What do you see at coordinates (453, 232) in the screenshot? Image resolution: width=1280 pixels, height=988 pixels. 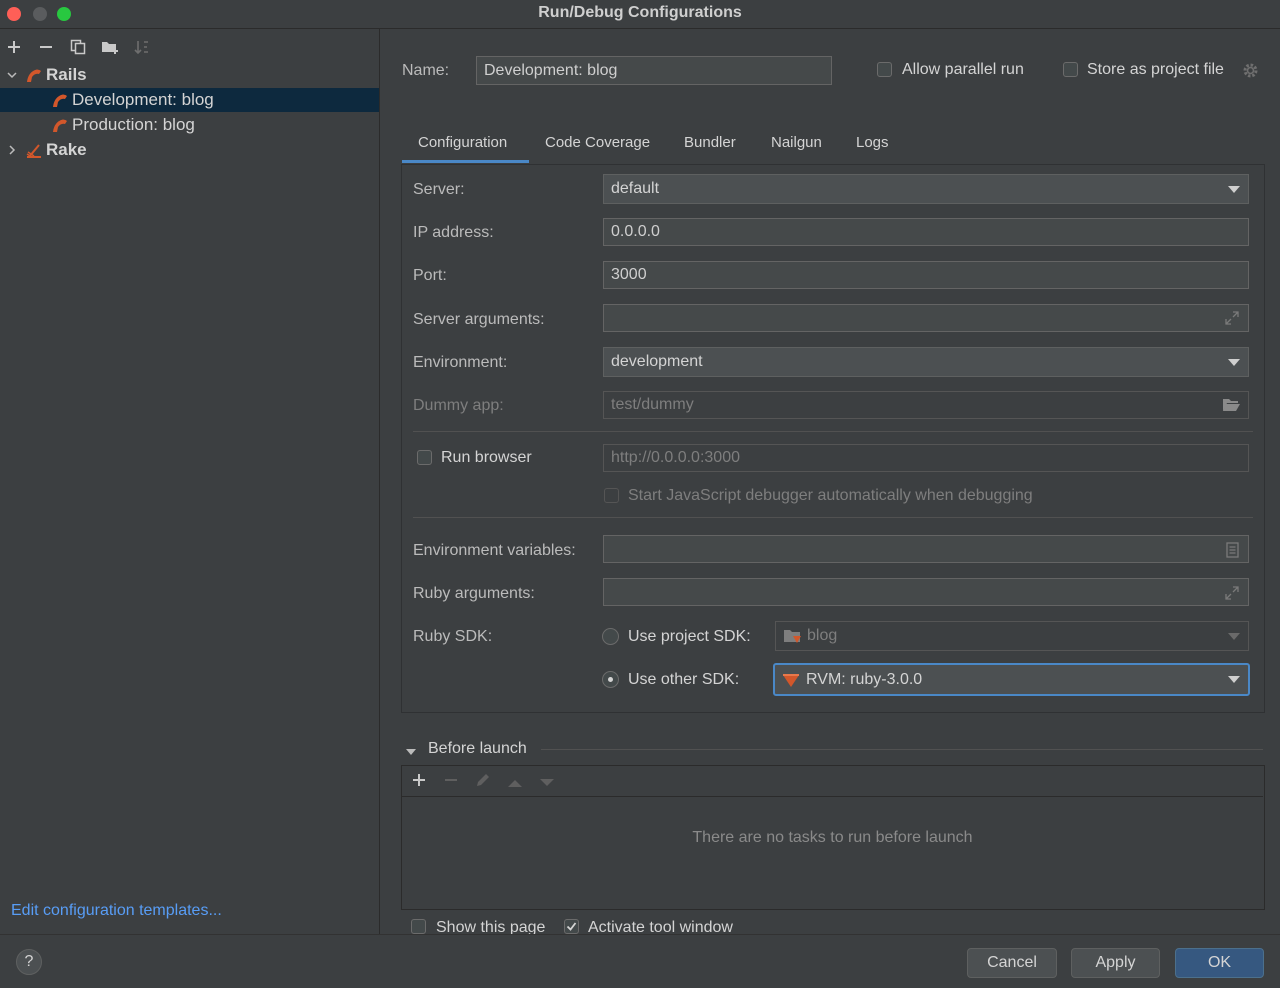 I see `ip-address-label: IP address:` at bounding box center [453, 232].